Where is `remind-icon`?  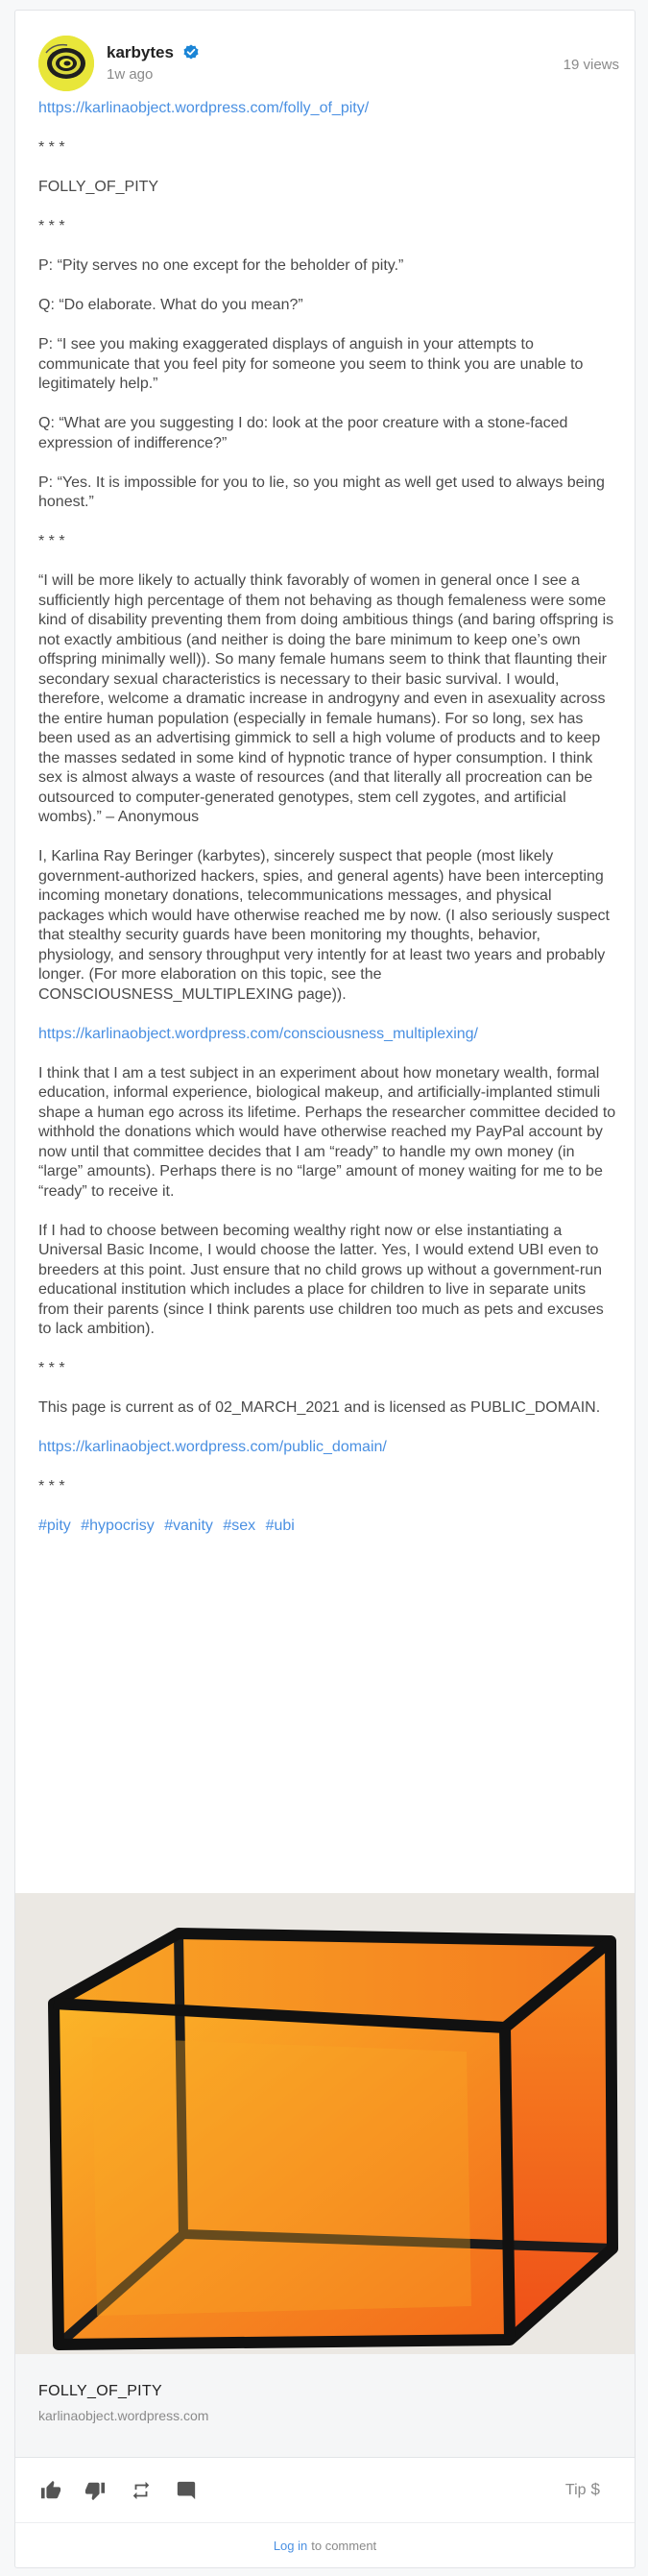 remind-icon is located at coordinates (141, 2490).